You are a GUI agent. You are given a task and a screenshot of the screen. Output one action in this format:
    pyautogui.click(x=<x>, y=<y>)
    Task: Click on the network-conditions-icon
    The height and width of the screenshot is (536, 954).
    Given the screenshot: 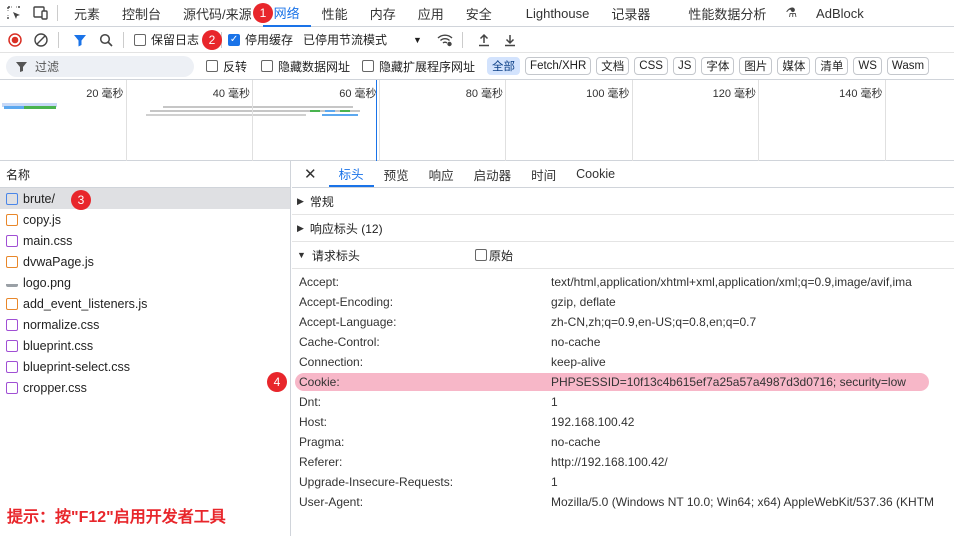 What is the action you would take?
    pyautogui.click(x=445, y=40)
    